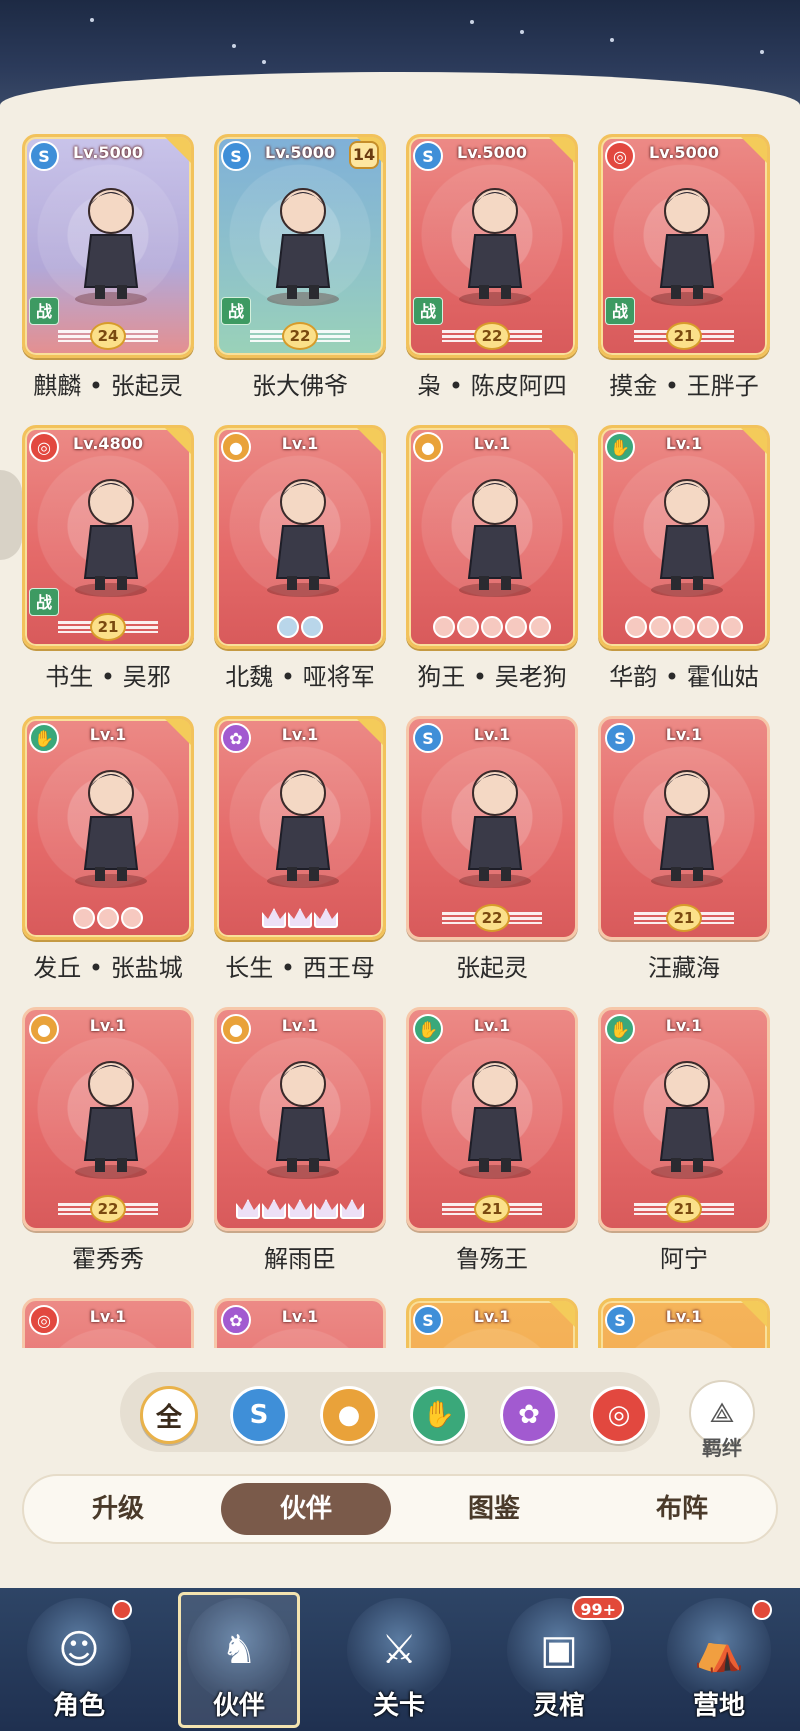 The image size is (800, 1731). Describe the element at coordinates (300, 386) in the screenshot. I see `partner-name: 张大佛爷` at that location.